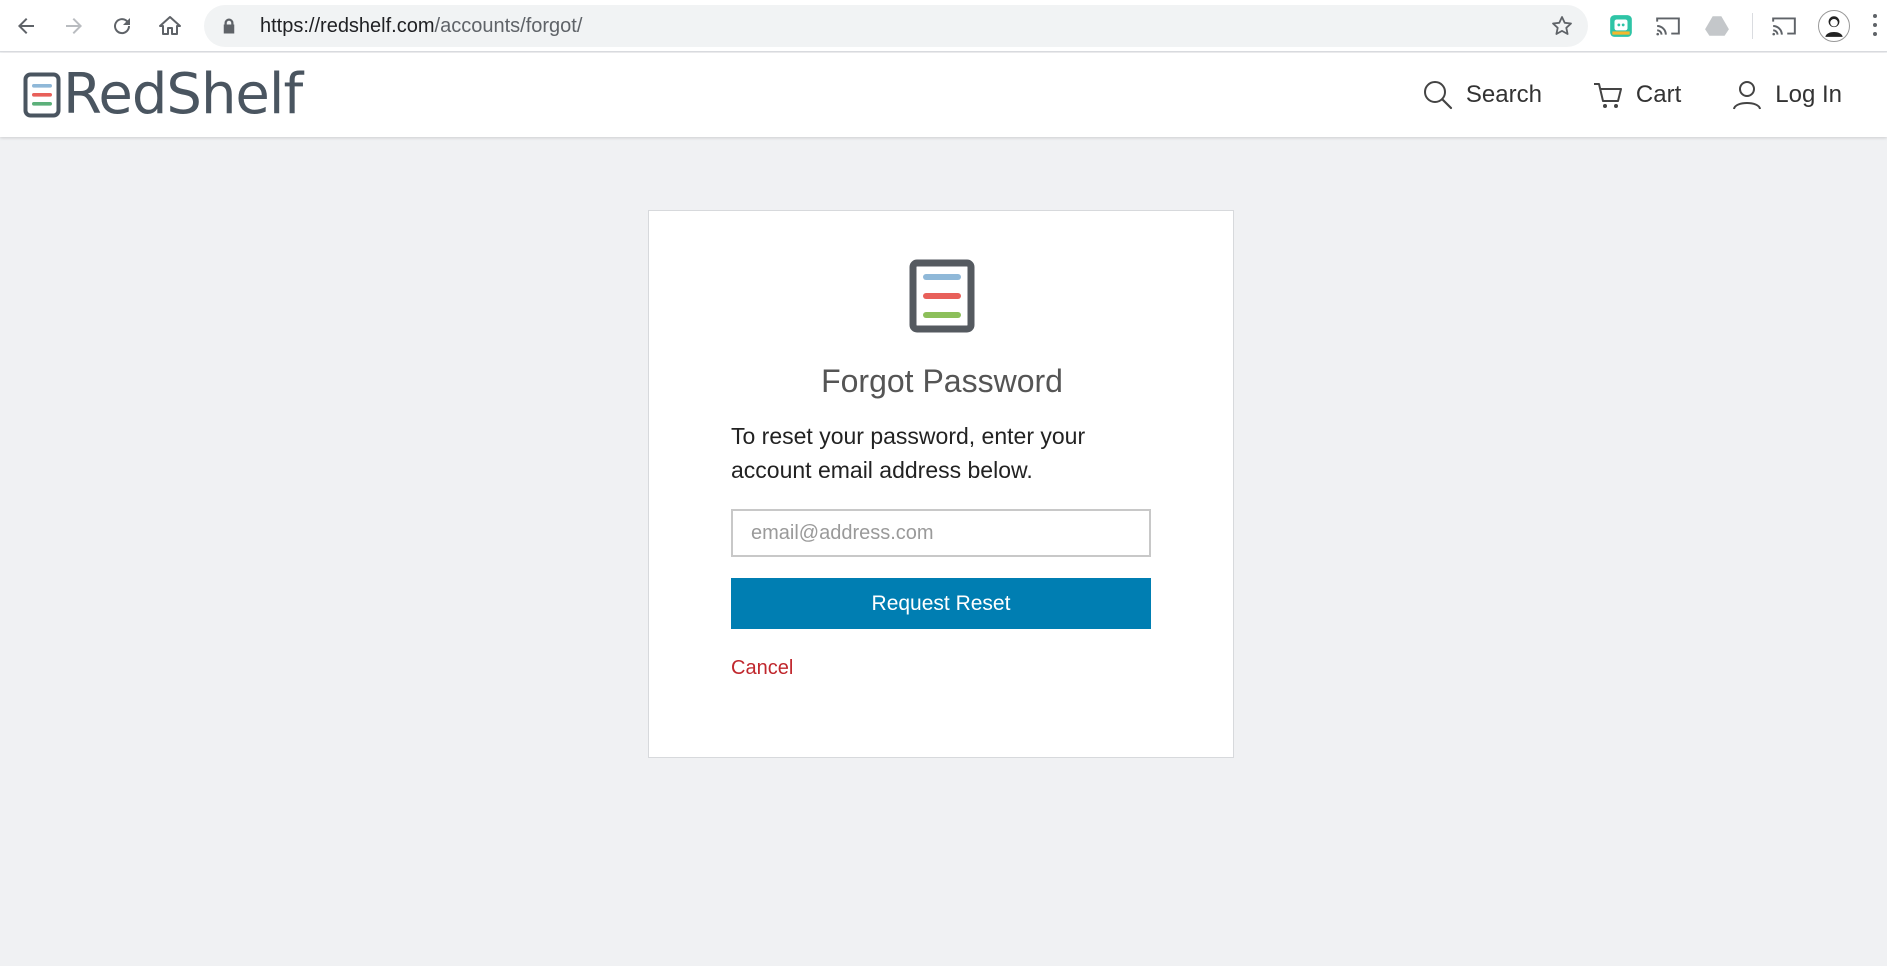 This screenshot has width=1887, height=966. Describe the element at coordinates (42, 95) in the screenshot. I see `logo-book-icon` at that location.